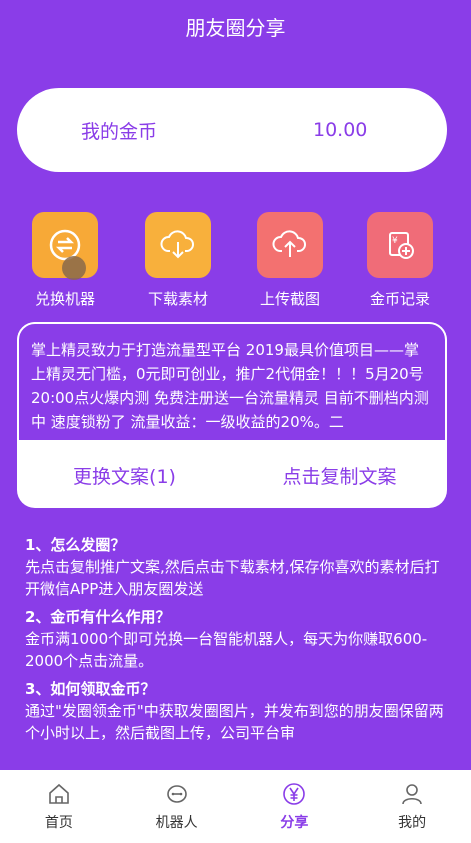  Describe the element at coordinates (64, 299) in the screenshot. I see `action-label: 兑换机器` at that location.